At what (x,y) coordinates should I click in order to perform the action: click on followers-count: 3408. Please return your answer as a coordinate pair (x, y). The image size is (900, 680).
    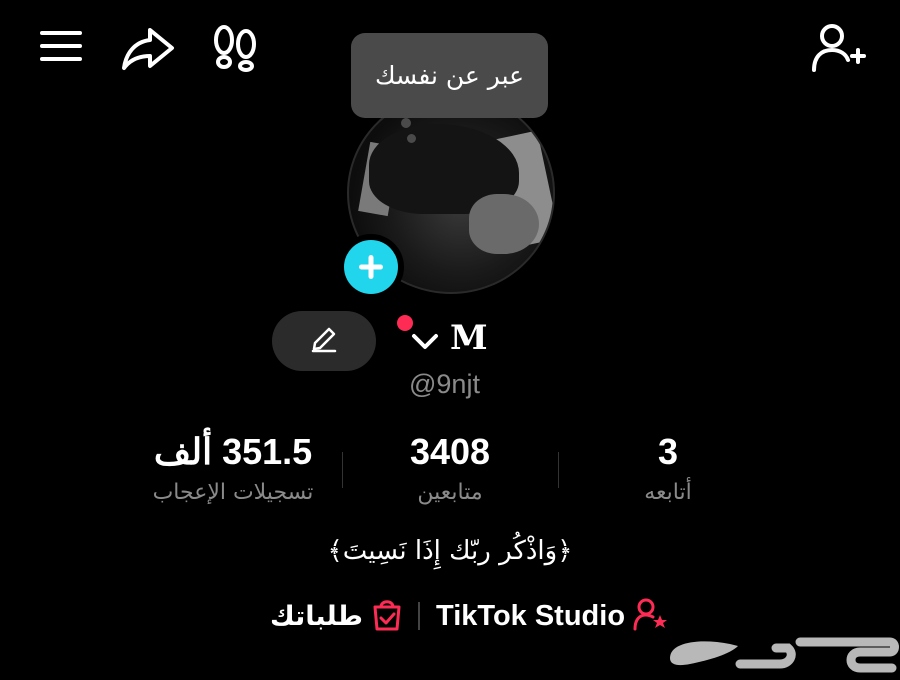
    Looking at the image, I should click on (450, 451).